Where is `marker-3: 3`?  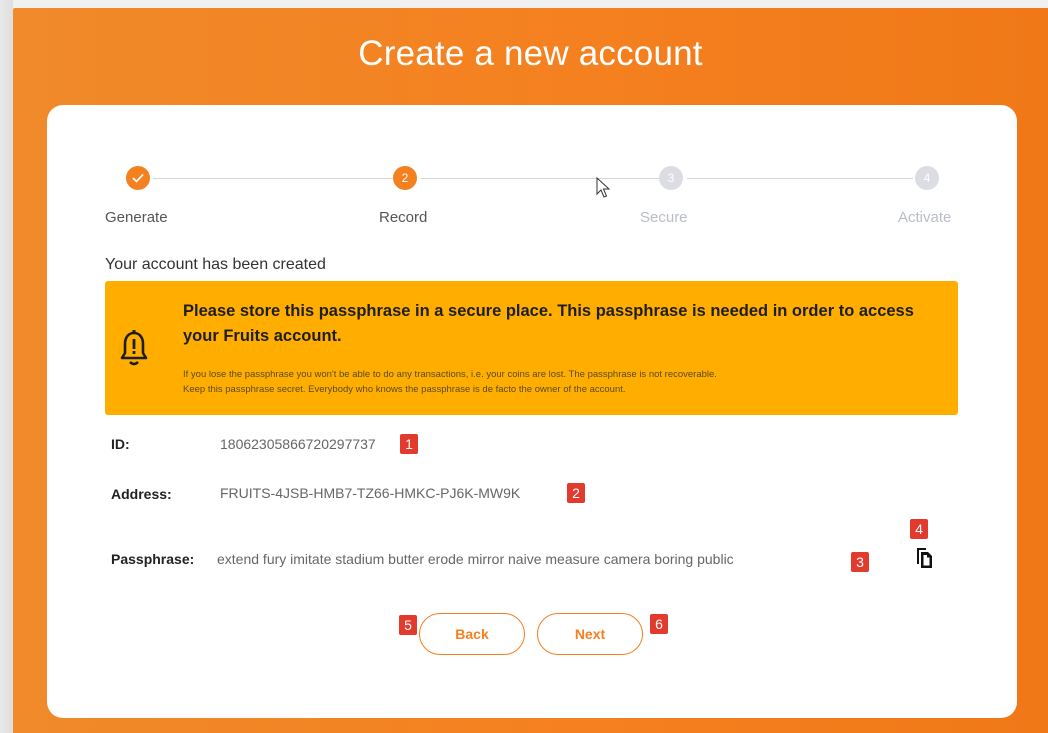 marker-3: 3 is located at coordinates (860, 562).